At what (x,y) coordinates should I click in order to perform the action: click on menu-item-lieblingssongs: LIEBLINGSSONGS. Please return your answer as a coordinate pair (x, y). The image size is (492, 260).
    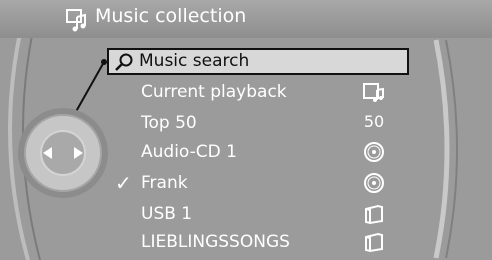
    Looking at the image, I should click on (258, 242).